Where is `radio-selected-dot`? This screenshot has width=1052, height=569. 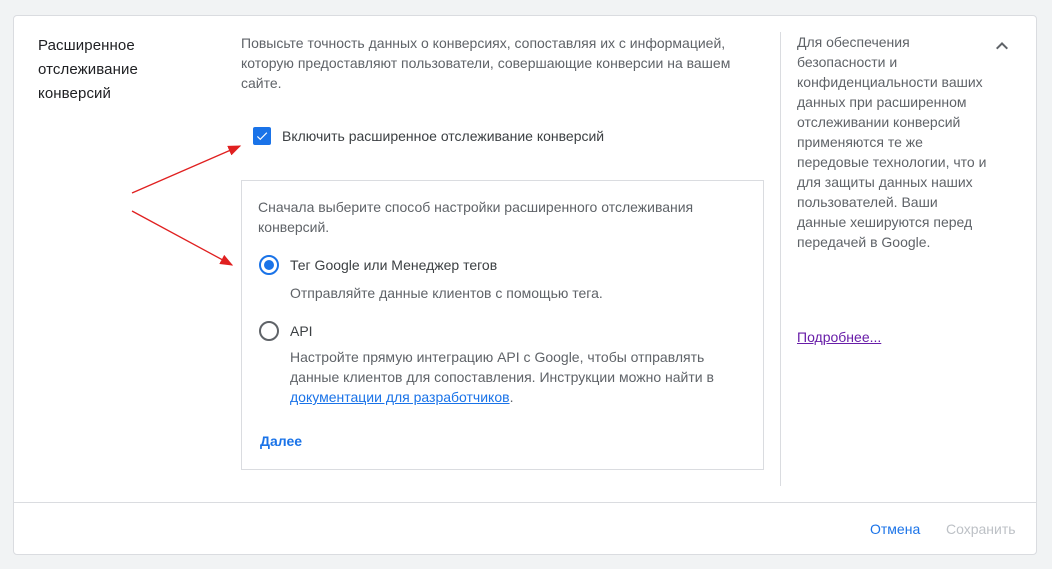 radio-selected-dot is located at coordinates (269, 265).